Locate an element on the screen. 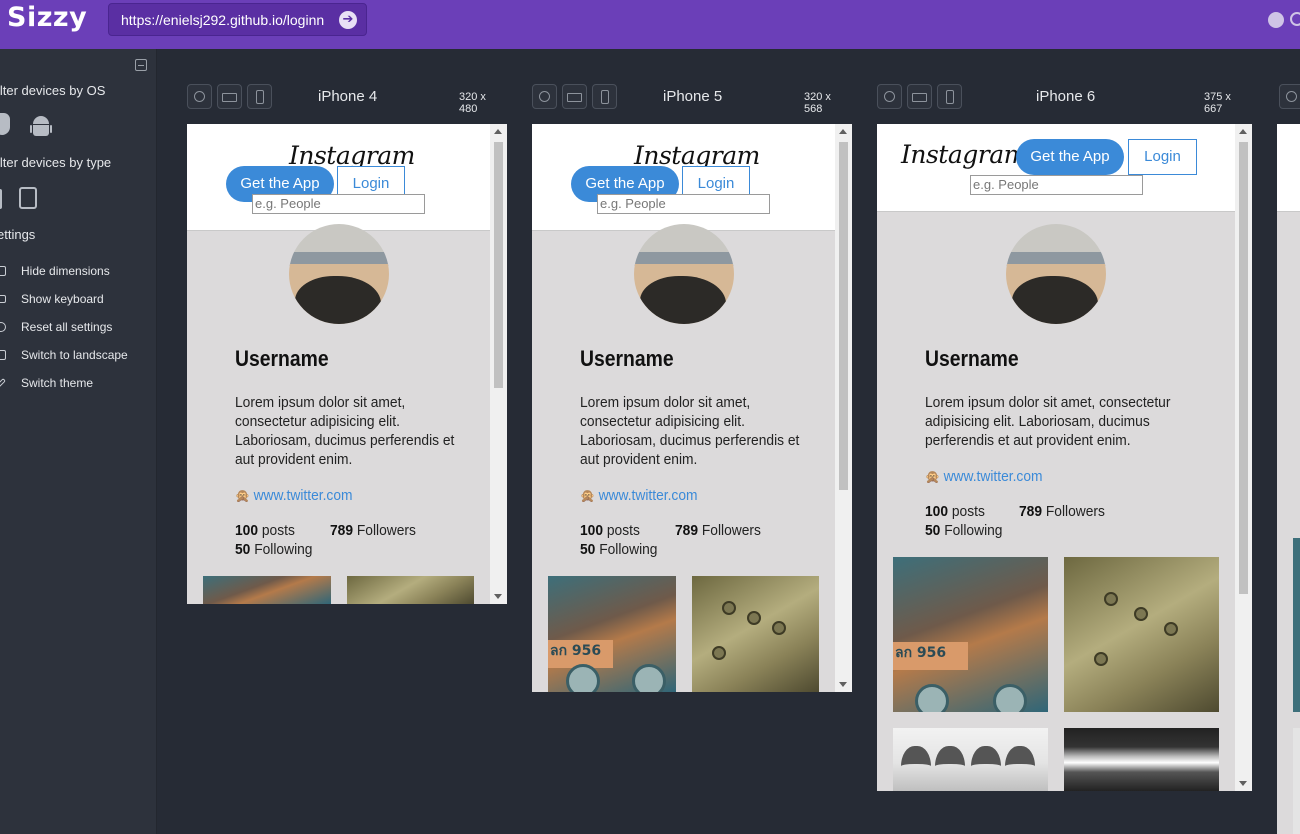 Image resolution: width=1300 pixels, height=834 pixels. plate-text: ลก 956 is located at coordinates (930, 656).